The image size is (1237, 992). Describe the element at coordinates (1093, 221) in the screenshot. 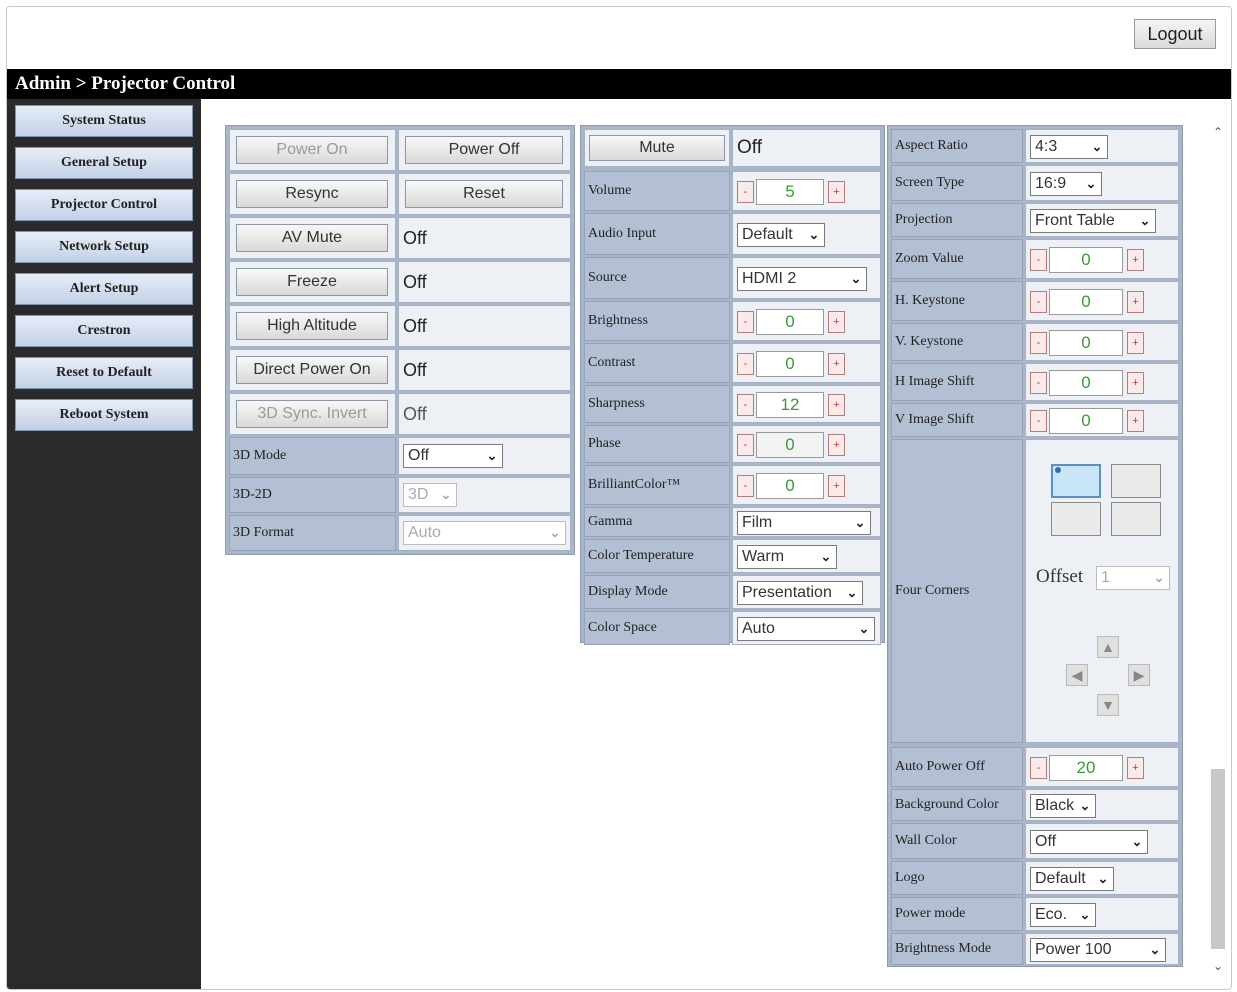

I see `projection-select: Front Table ⌄` at that location.